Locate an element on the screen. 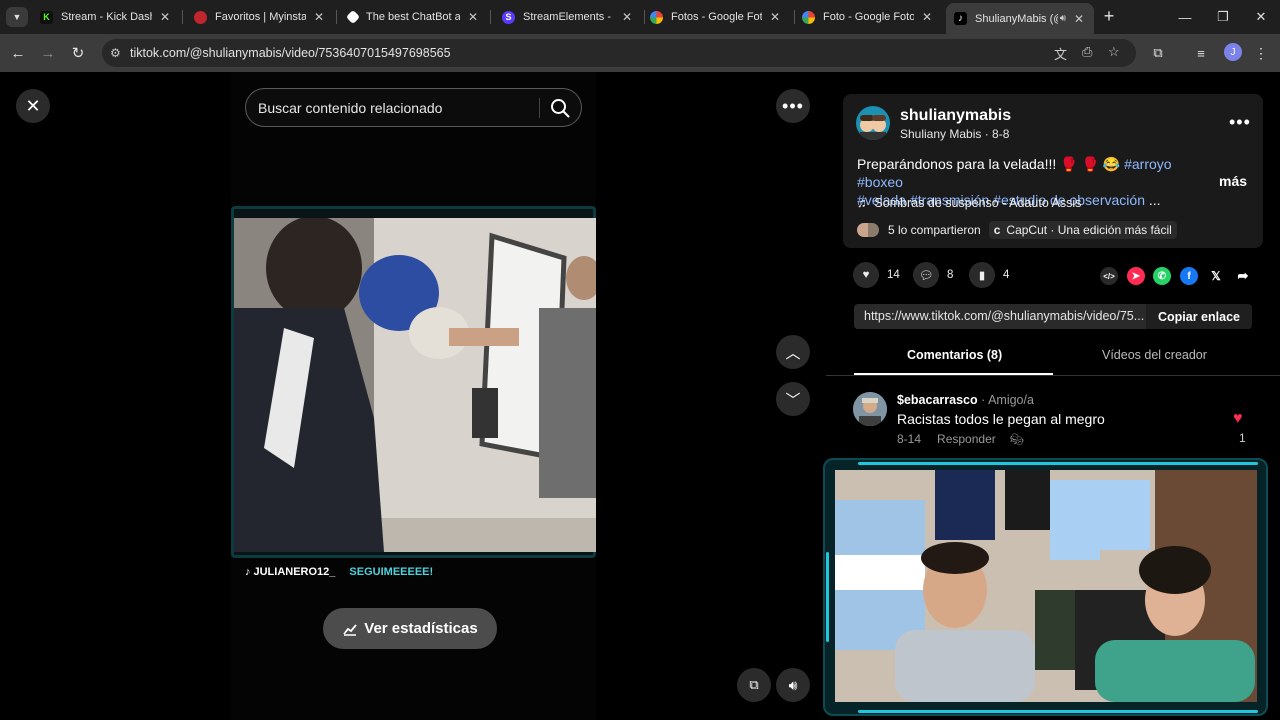  facebook-icon: f is located at coordinates (1189, 276).